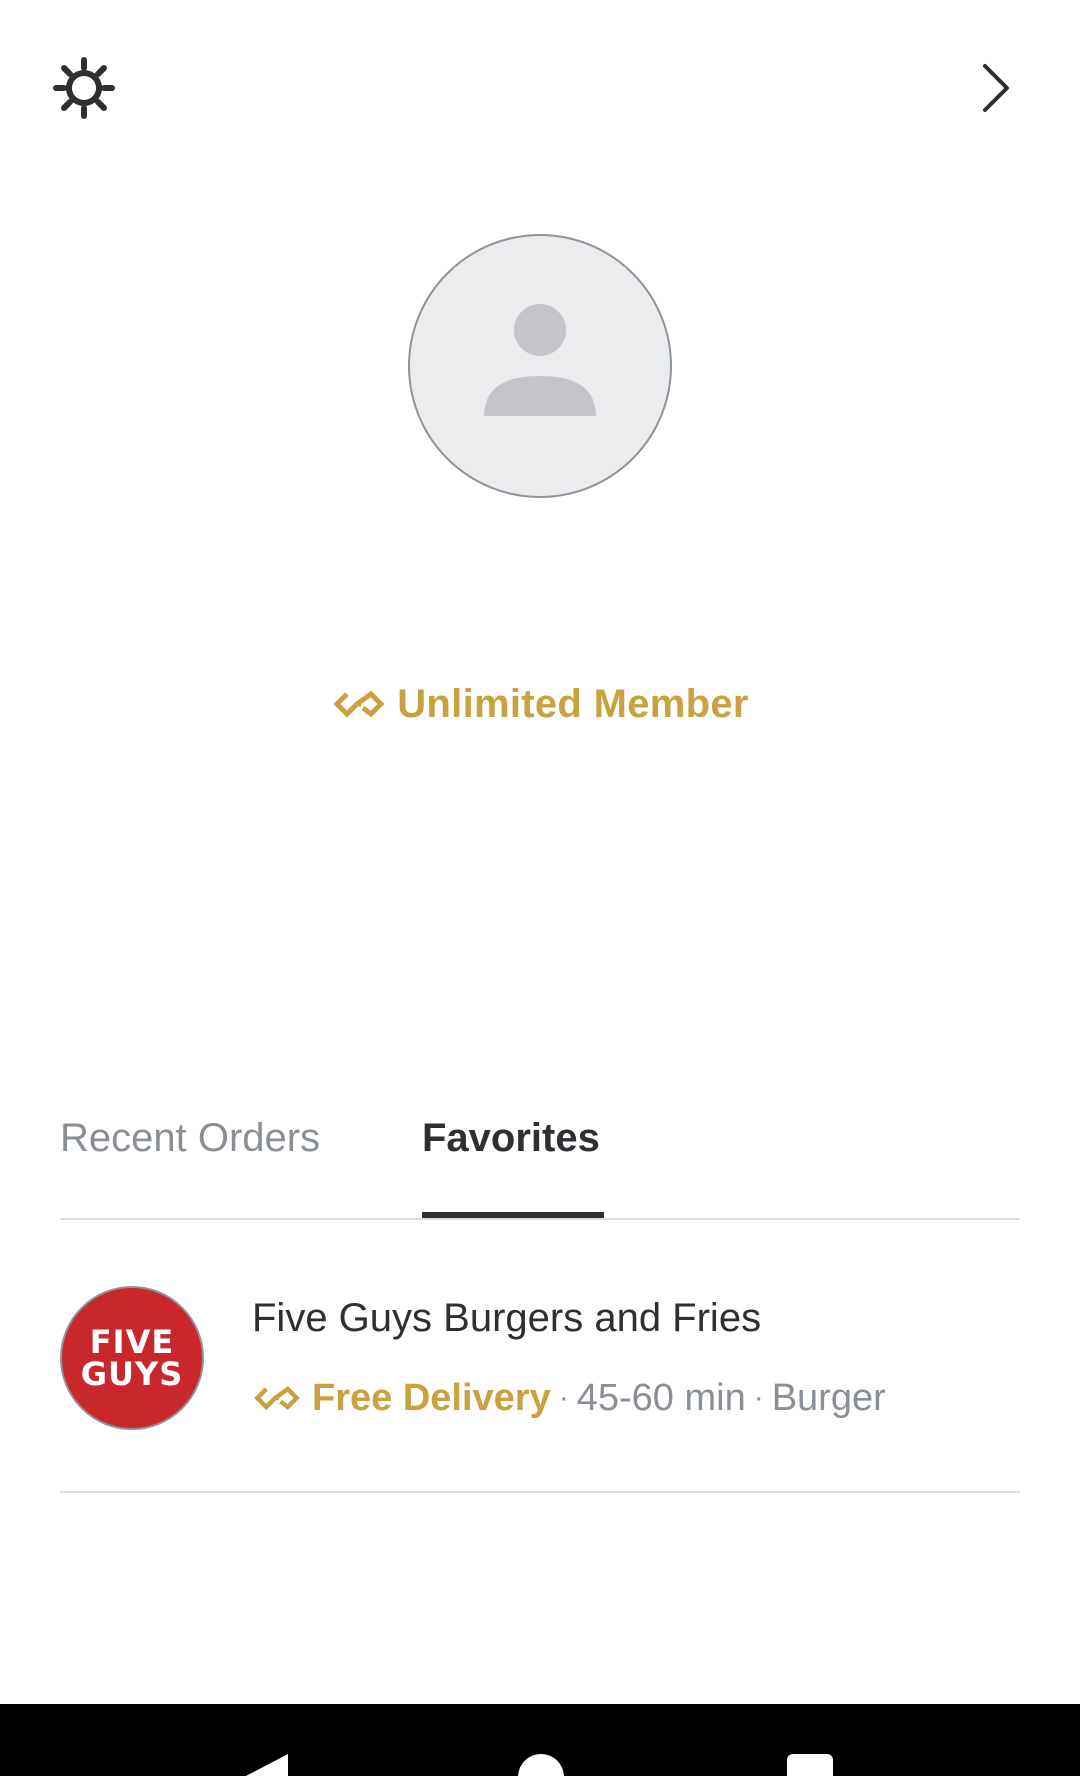 This screenshot has height=1776, width=1080. I want to click on delivery-time: 45-60 min, so click(661, 1397).